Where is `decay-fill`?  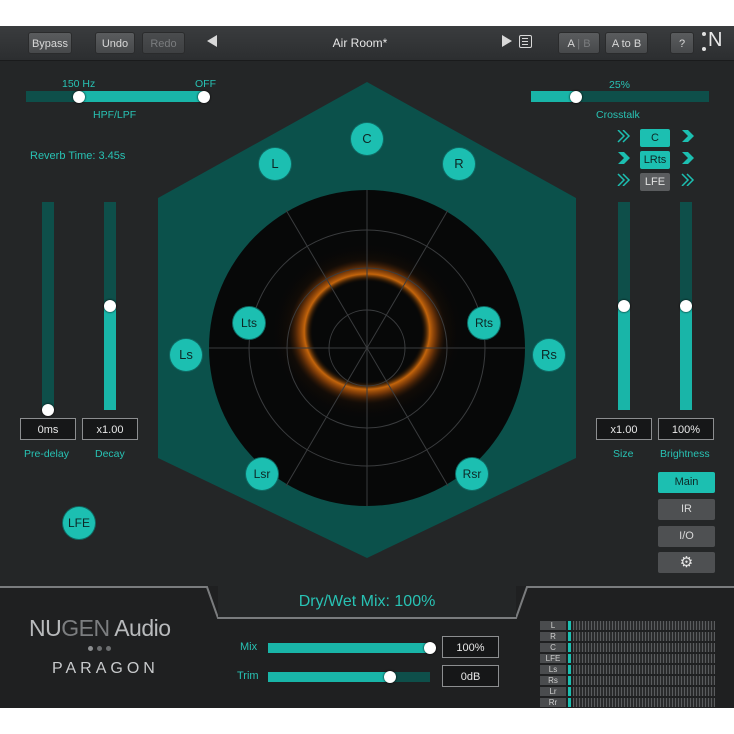
decay-fill is located at coordinates (110, 358).